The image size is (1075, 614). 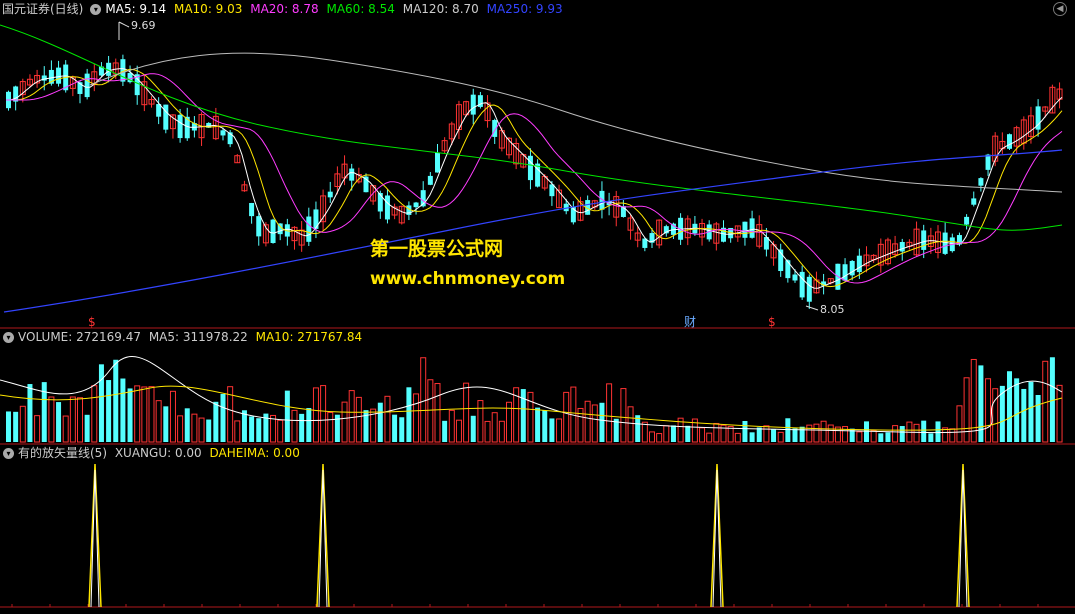 What do you see at coordinates (468, 279) in the screenshot?
I see `watermark-url: www.chnmoney.com` at bounding box center [468, 279].